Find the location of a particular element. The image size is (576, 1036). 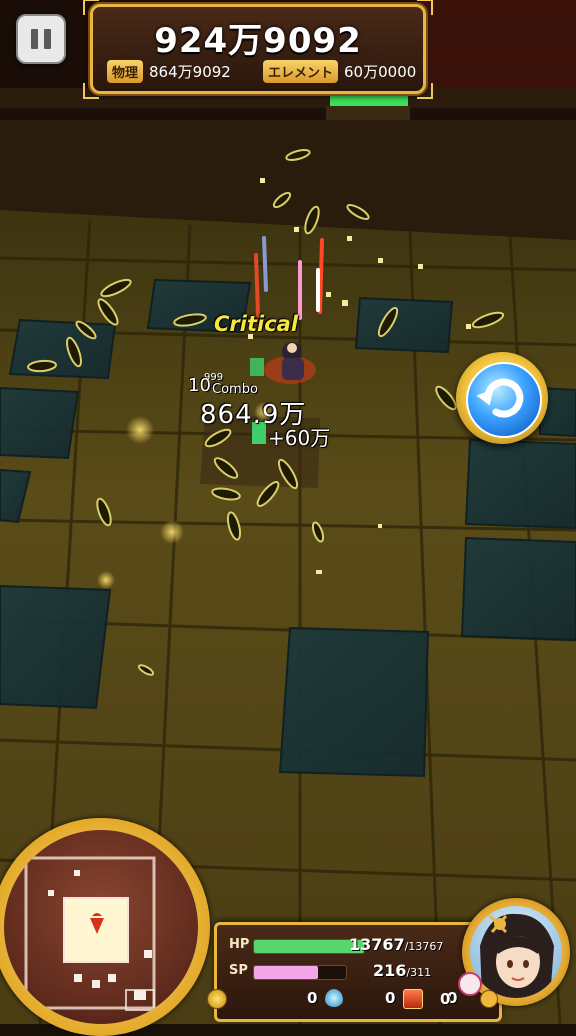

hp-label: HP is located at coordinates (239, 944).